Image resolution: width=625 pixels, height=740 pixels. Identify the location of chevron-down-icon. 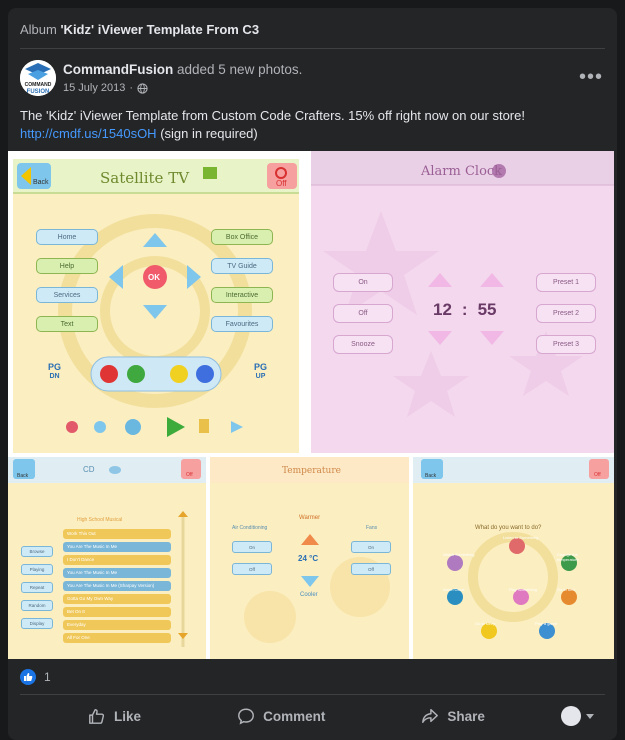
(590, 716).